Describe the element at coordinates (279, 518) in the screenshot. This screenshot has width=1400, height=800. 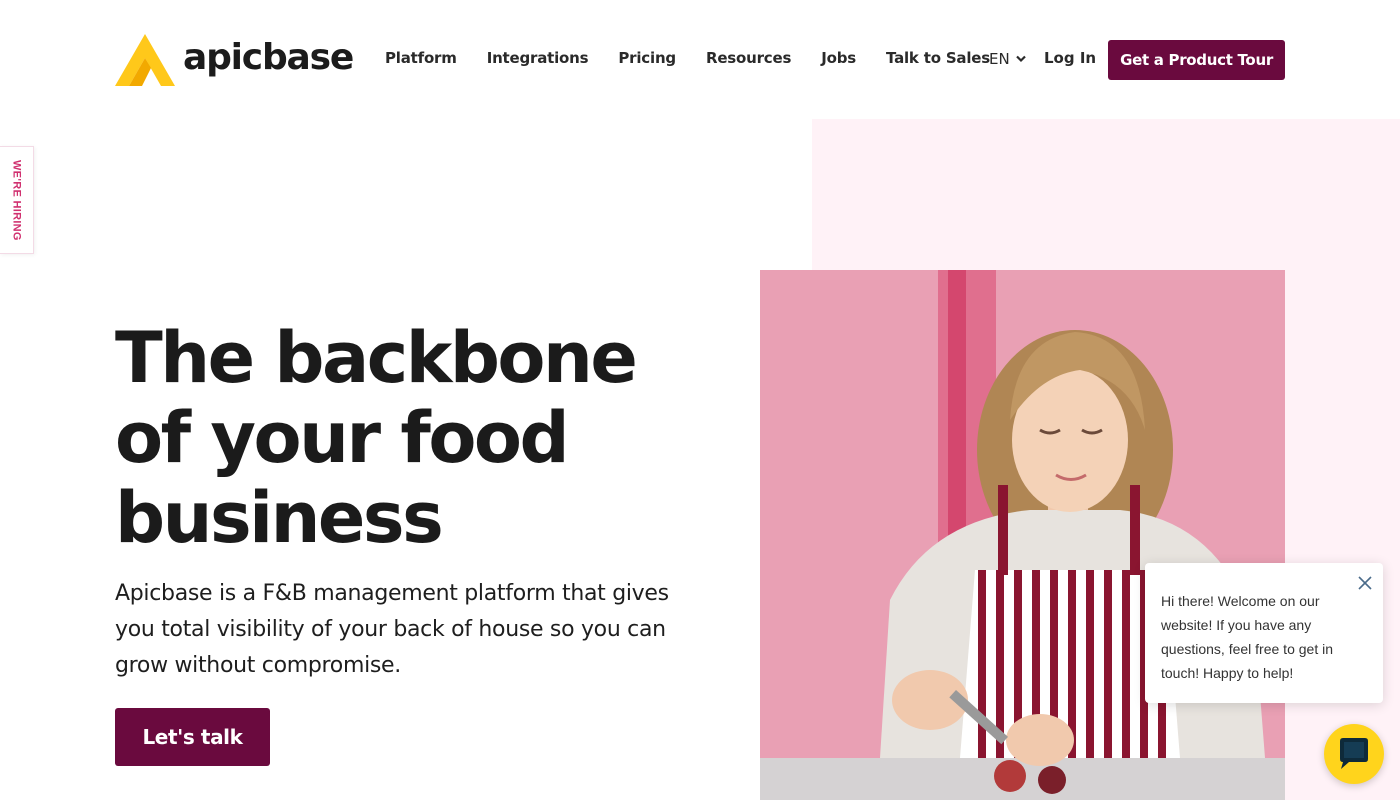
I see `headline-line-3: business` at that location.